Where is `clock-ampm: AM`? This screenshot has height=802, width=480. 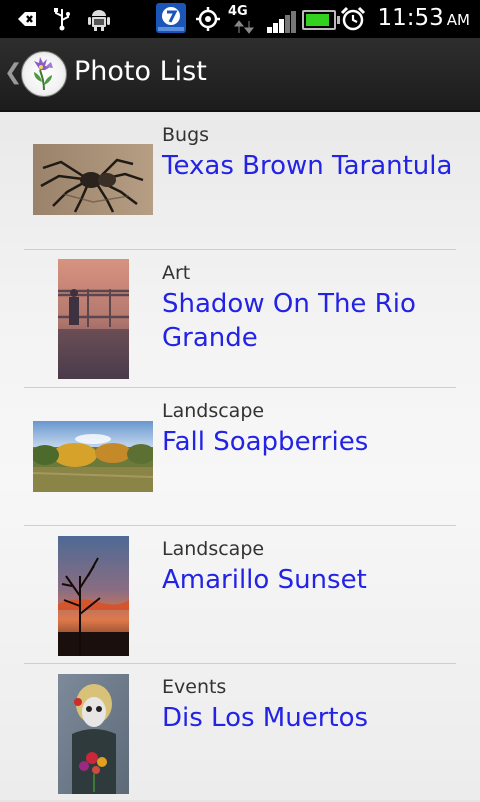
clock-ampm: AM is located at coordinates (458, 20).